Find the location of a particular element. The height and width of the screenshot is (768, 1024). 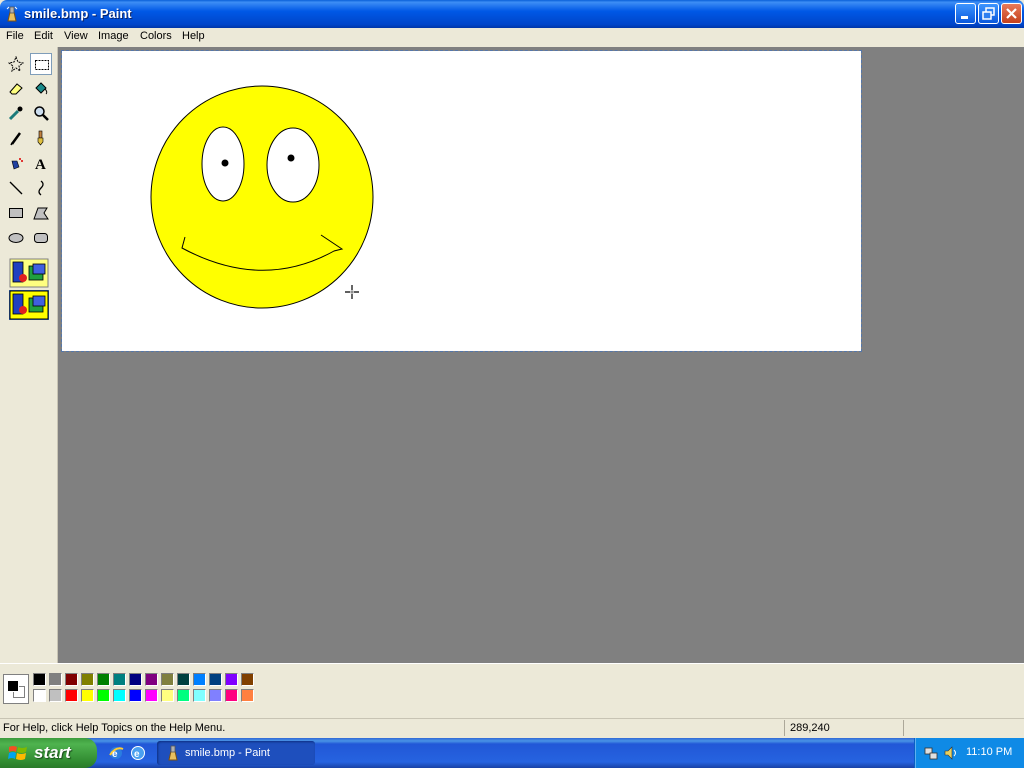

tool-ellipse is located at coordinates (16, 238).